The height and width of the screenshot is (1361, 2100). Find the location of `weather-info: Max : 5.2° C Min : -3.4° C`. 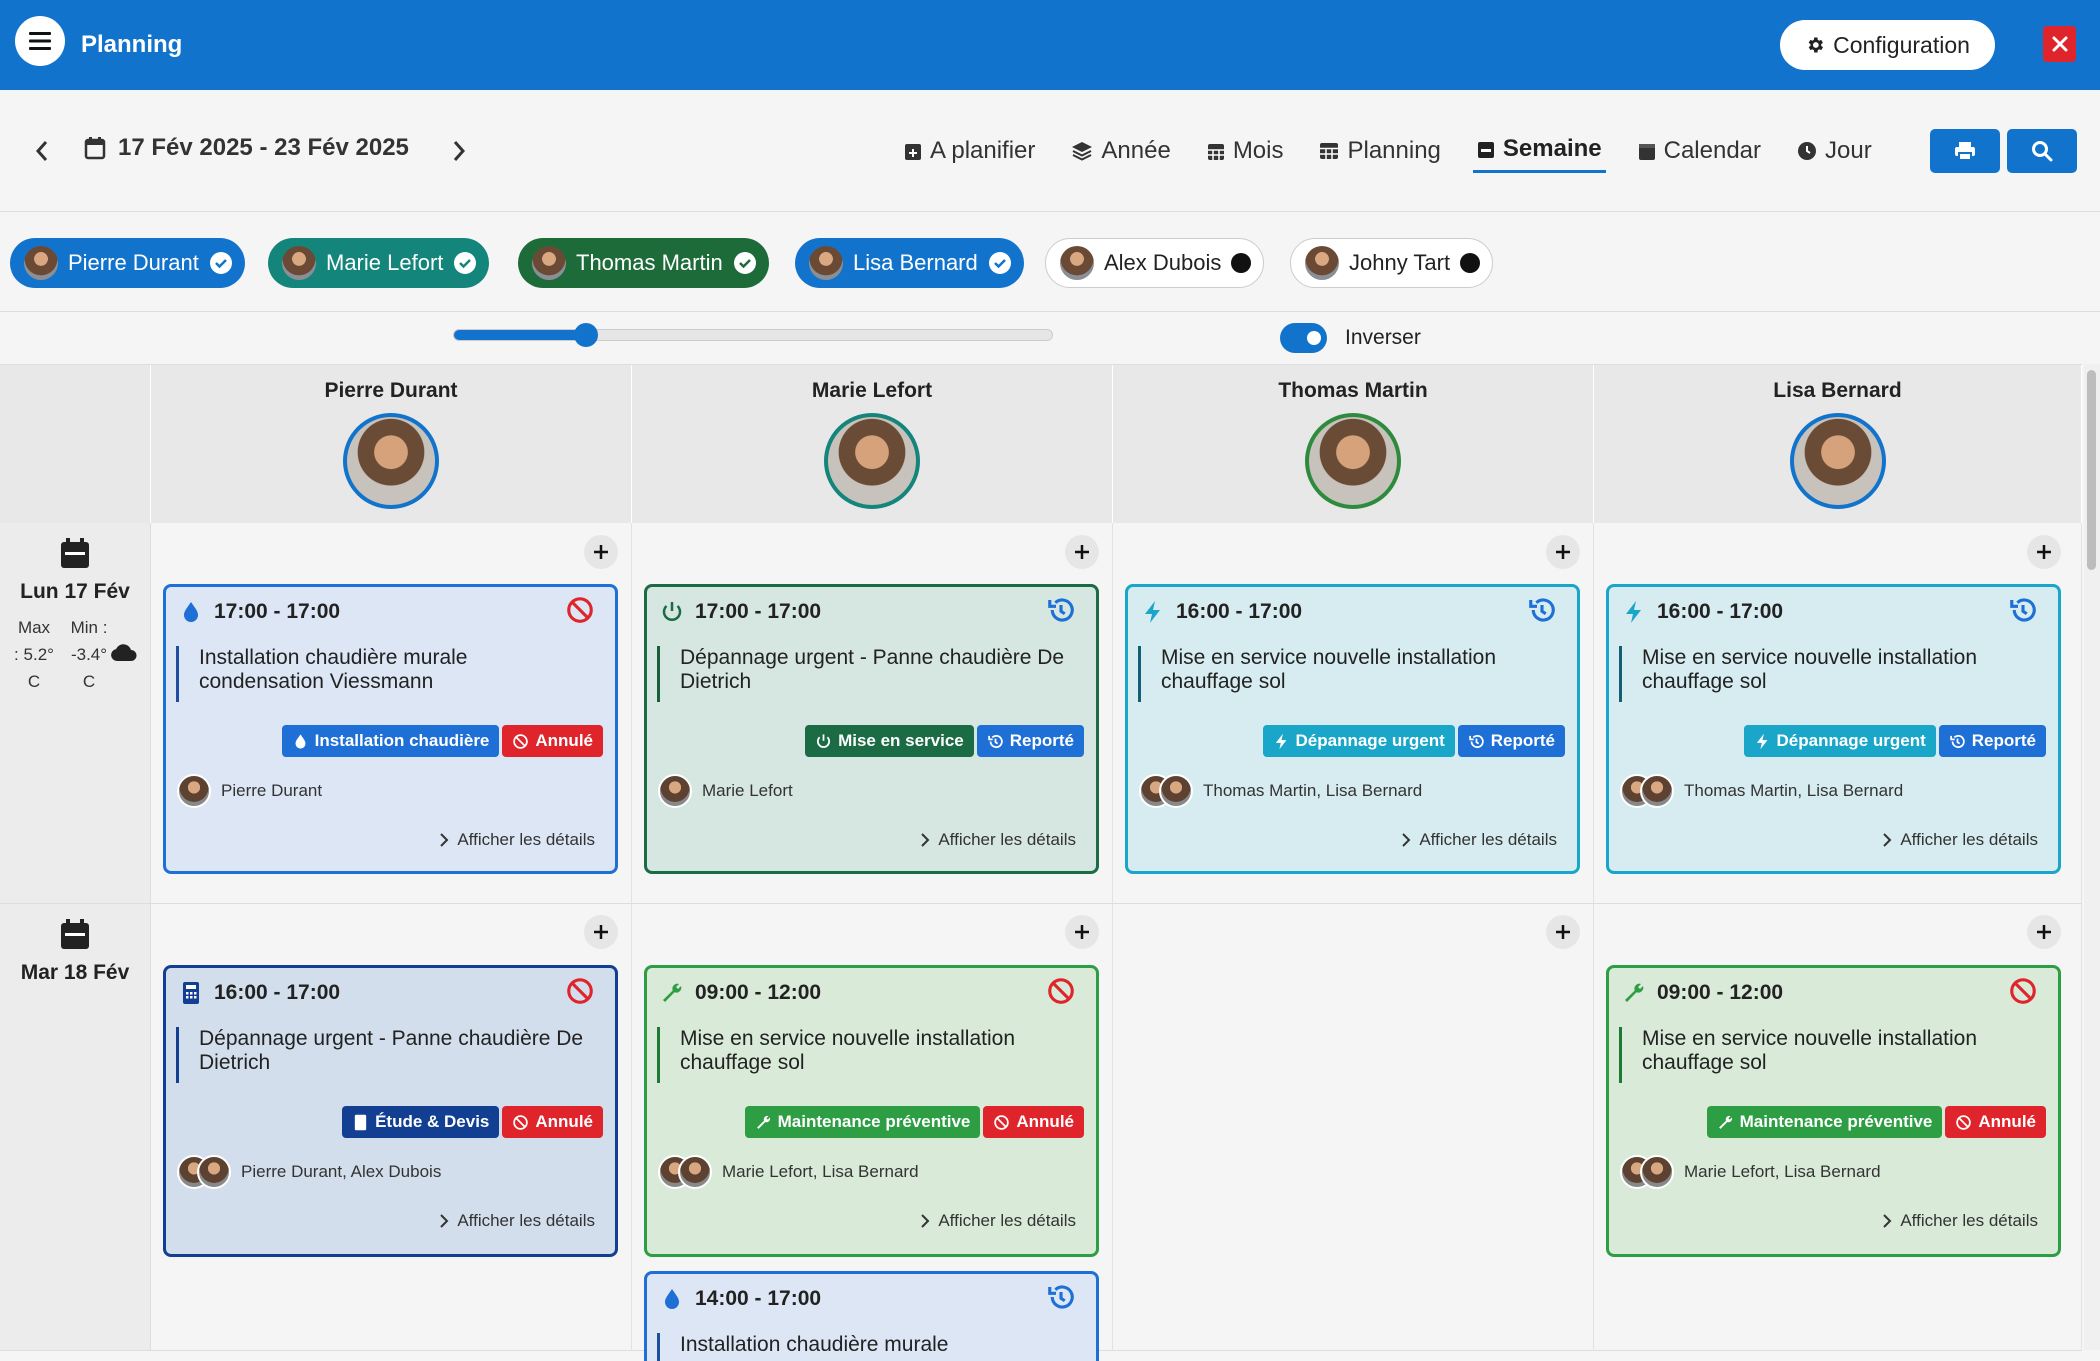

weather-info: Max : 5.2° C Min : -3.4° C is located at coordinates (75, 654).